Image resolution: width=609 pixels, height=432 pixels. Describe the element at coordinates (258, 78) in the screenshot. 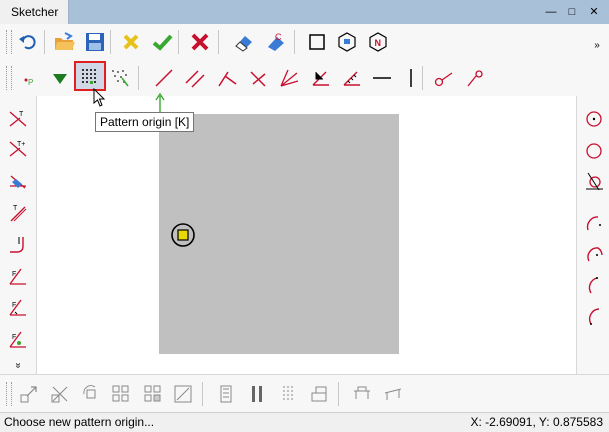

I see `cross-line-icon` at that location.